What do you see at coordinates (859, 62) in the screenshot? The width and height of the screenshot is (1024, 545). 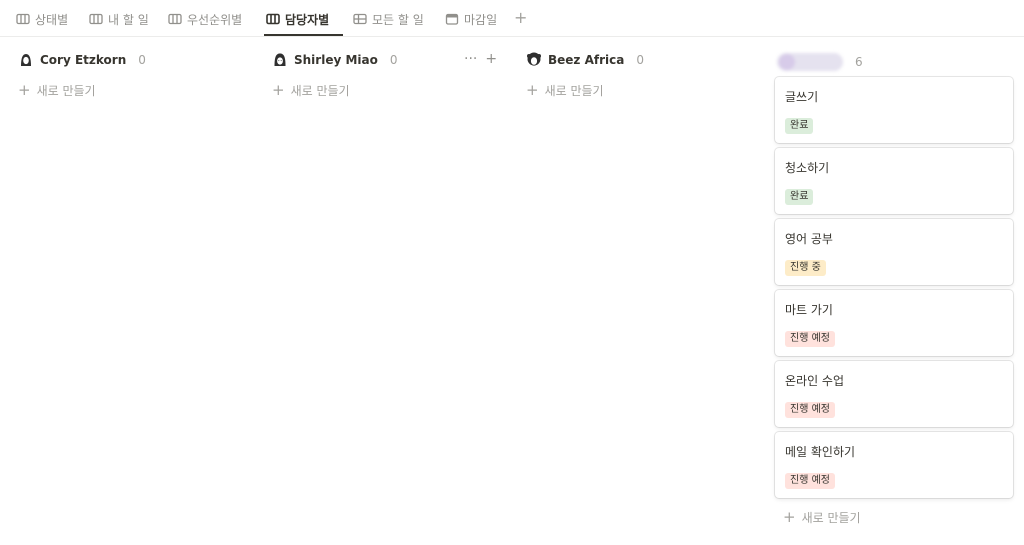 I see `card-count: 6` at bounding box center [859, 62].